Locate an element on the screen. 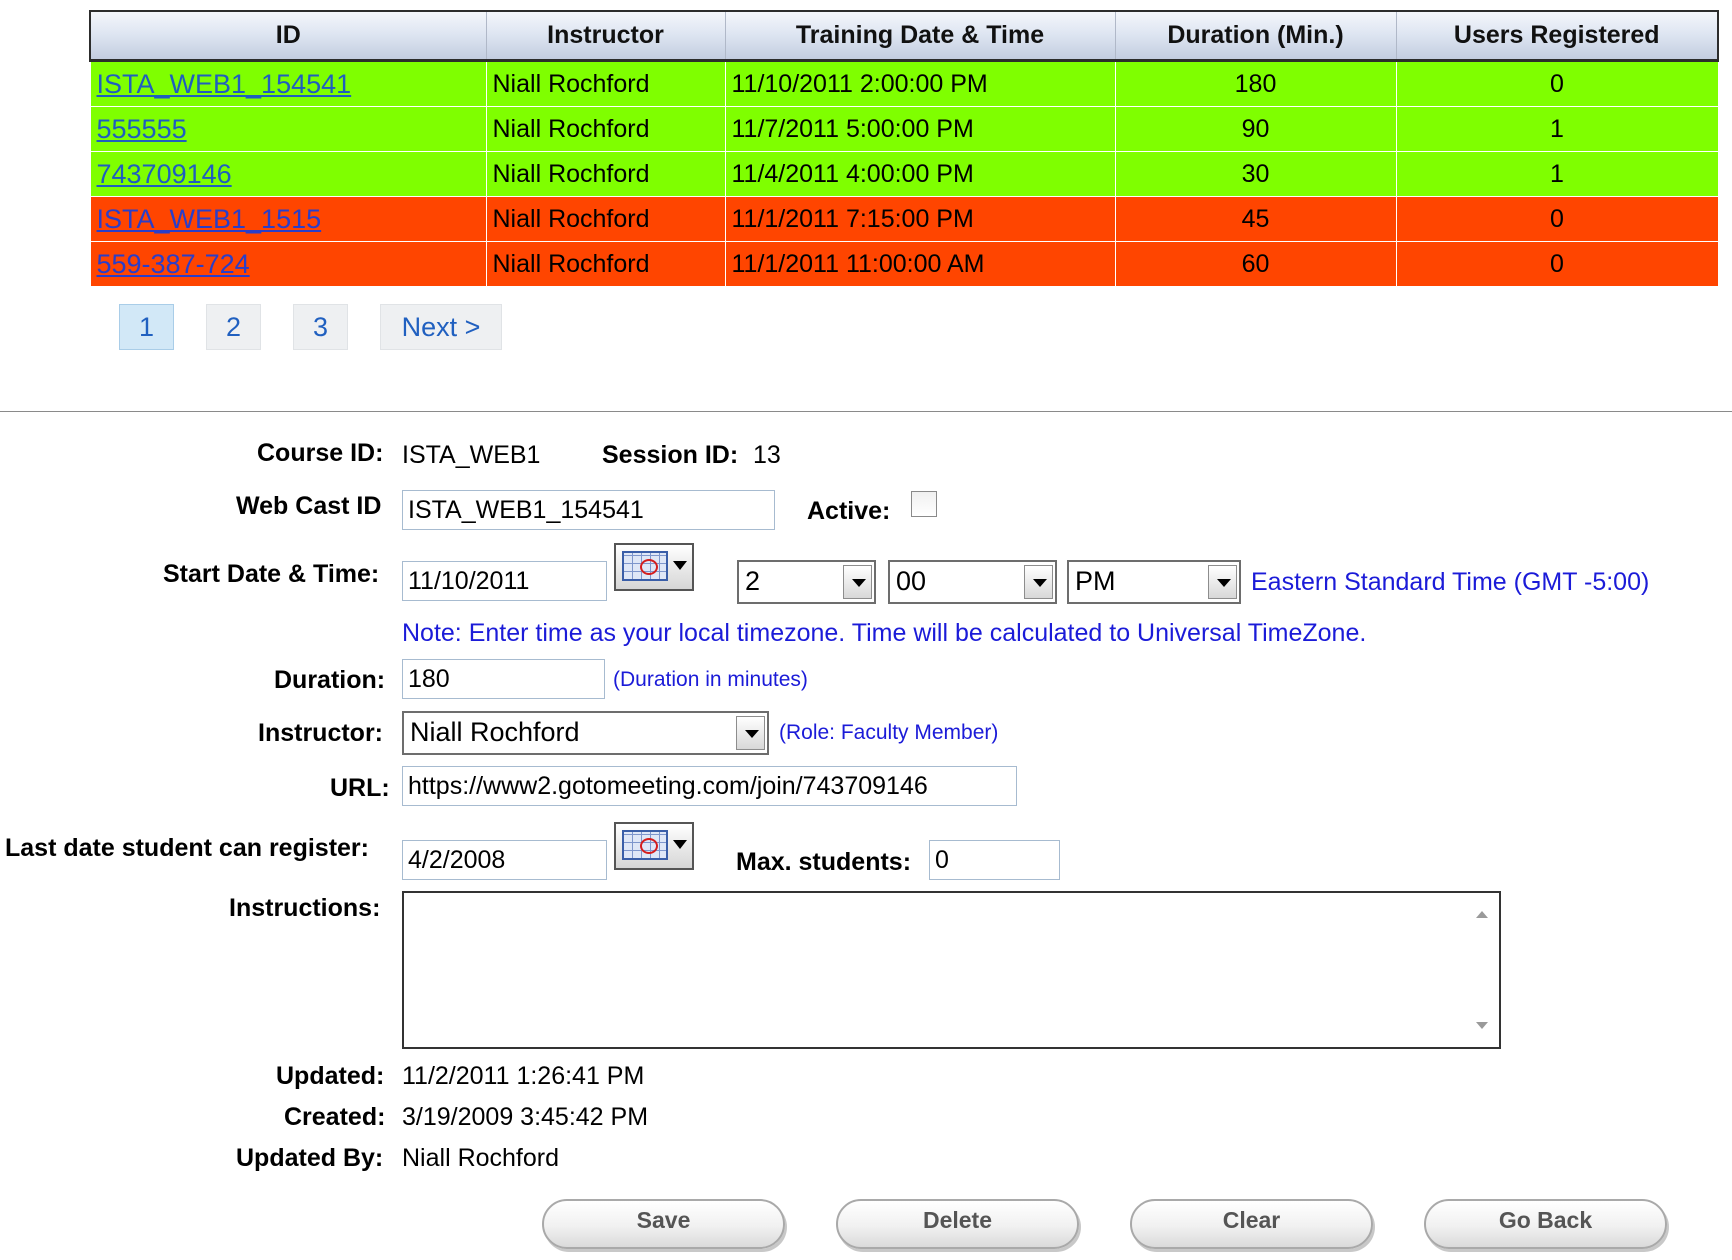  column-header-training-date: Training Date & Time is located at coordinates (920, 36).